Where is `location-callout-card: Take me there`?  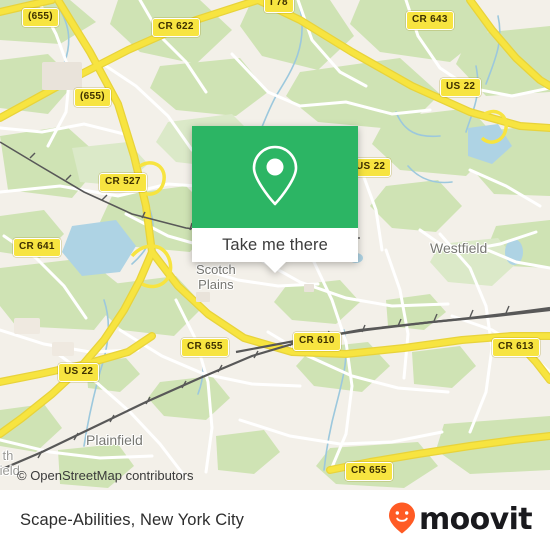 location-callout-card: Take me there is located at coordinates (275, 199).